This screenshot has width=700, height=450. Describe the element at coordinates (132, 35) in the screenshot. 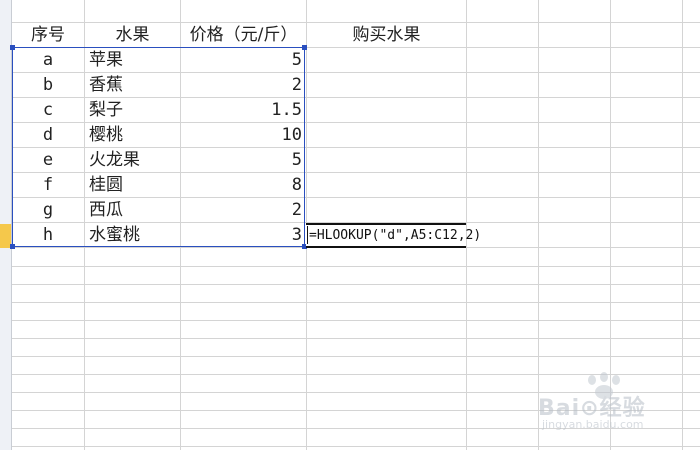

I see `header-cell-fruit: 水果` at that location.